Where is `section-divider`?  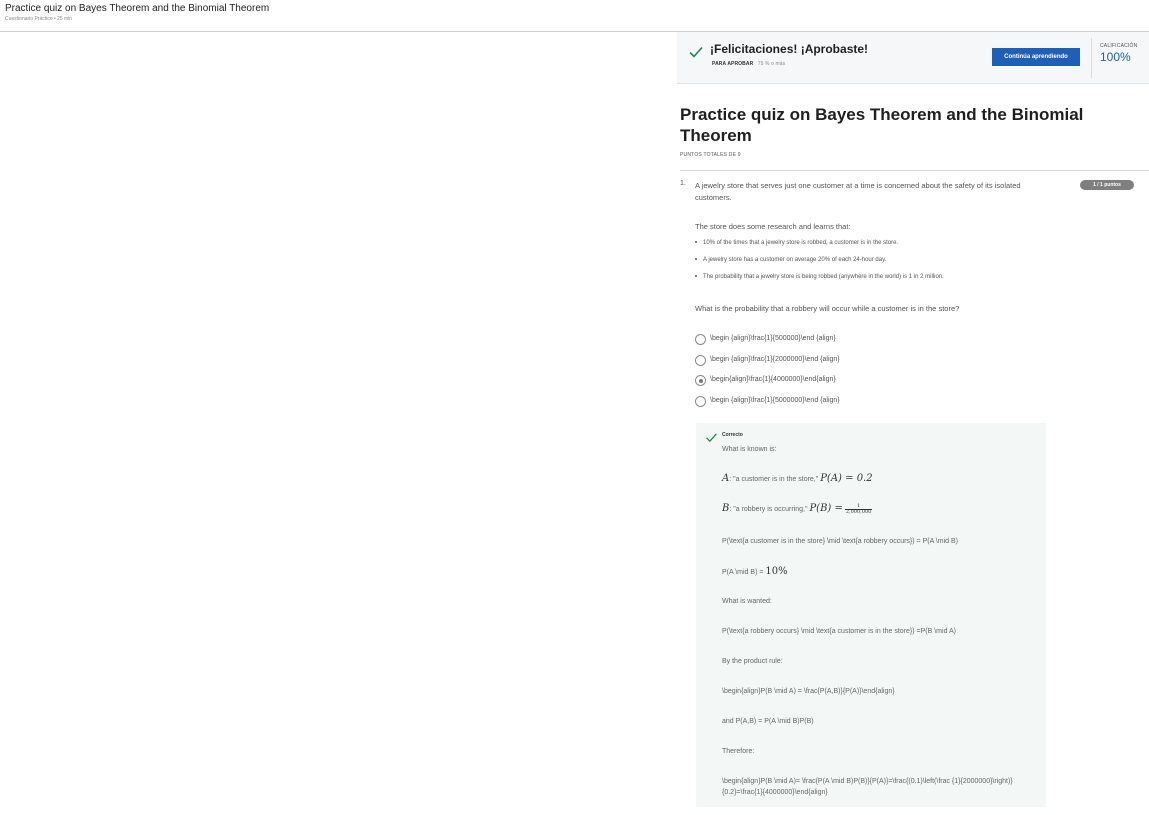
section-divider is located at coordinates (914, 170).